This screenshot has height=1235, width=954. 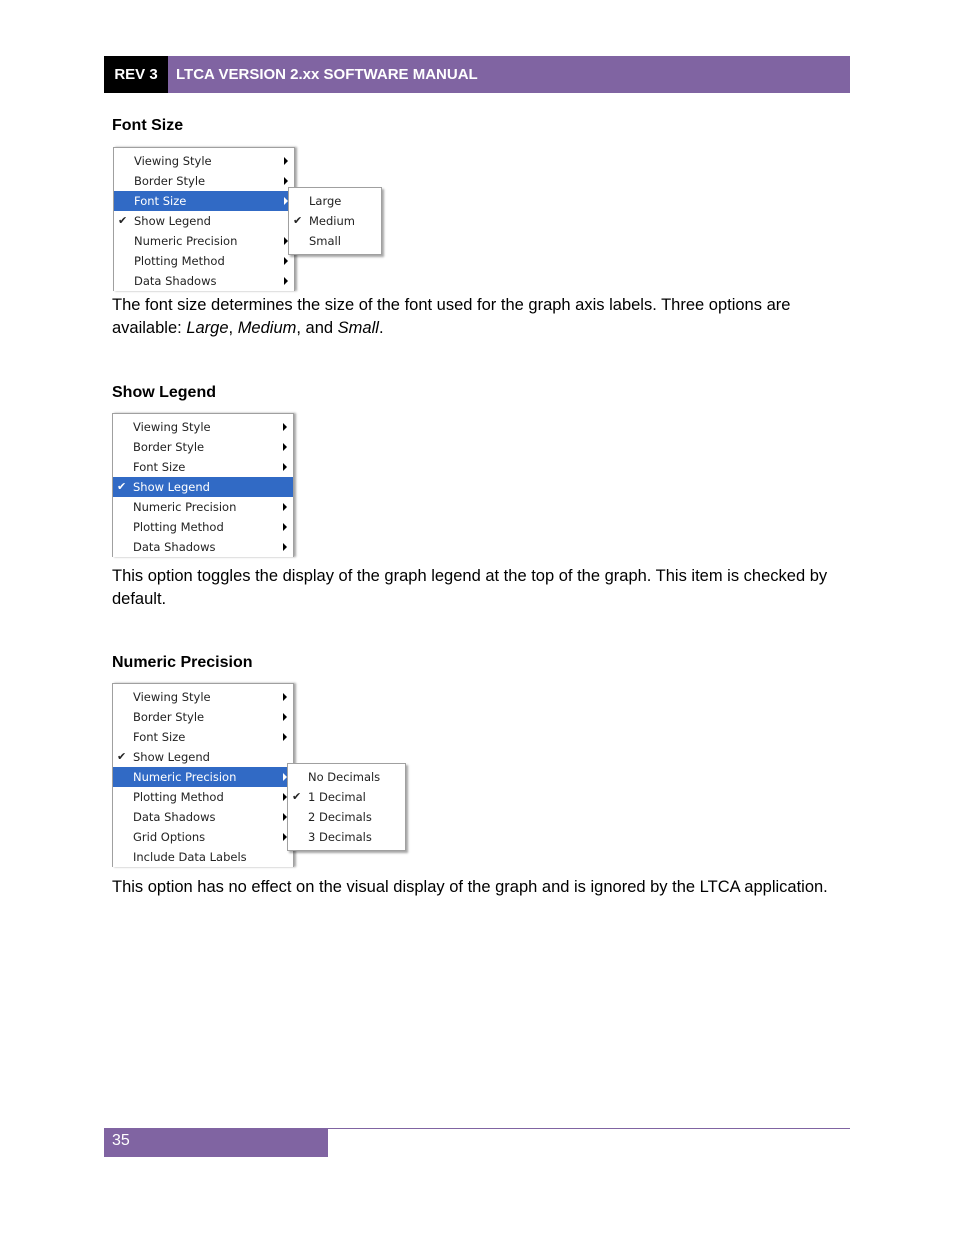 I want to click on menu-item-3-decimals: 3 Decimals, so click(x=346, y=837).